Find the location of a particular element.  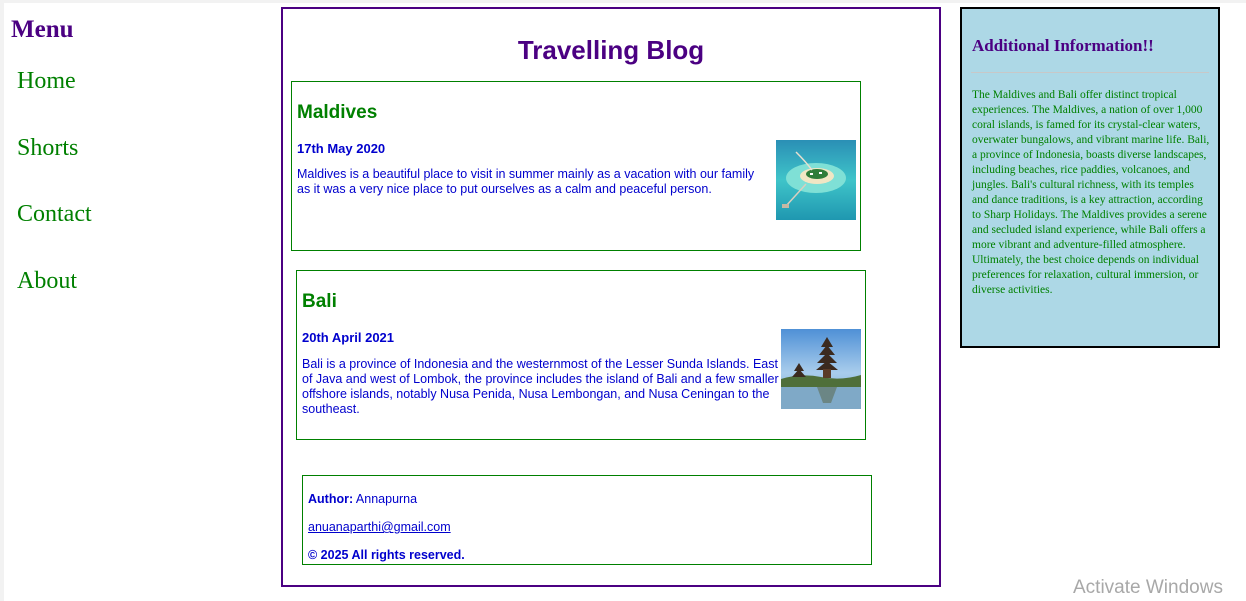

menu-title: Menu is located at coordinates (42, 29).